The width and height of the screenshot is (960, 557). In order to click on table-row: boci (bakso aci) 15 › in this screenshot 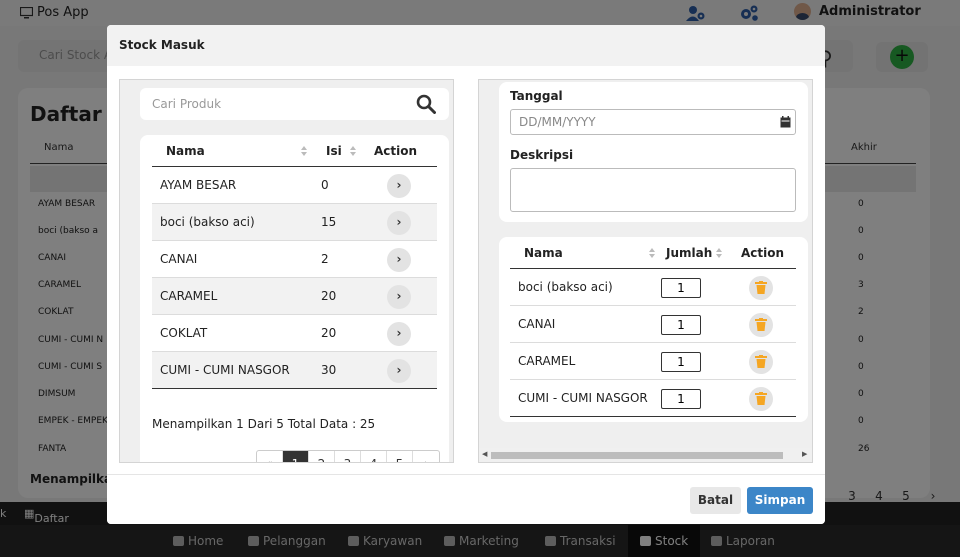, I will do `click(294, 222)`.